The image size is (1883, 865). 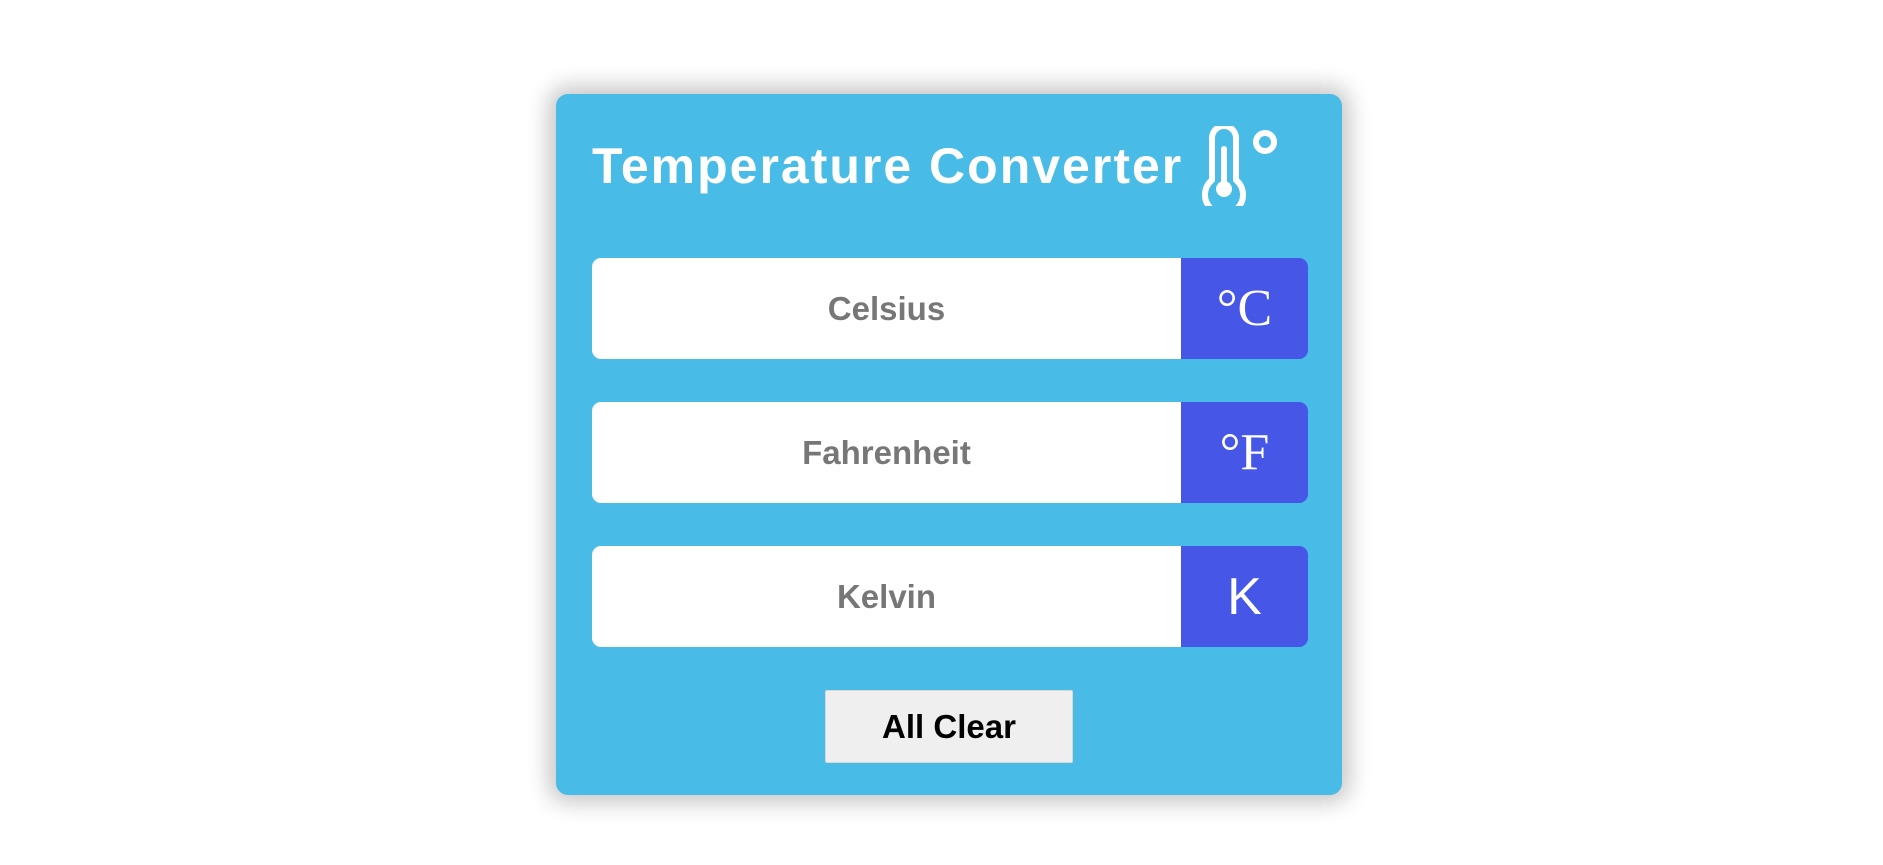 I want to click on celsius-row: °C, so click(x=950, y=308).